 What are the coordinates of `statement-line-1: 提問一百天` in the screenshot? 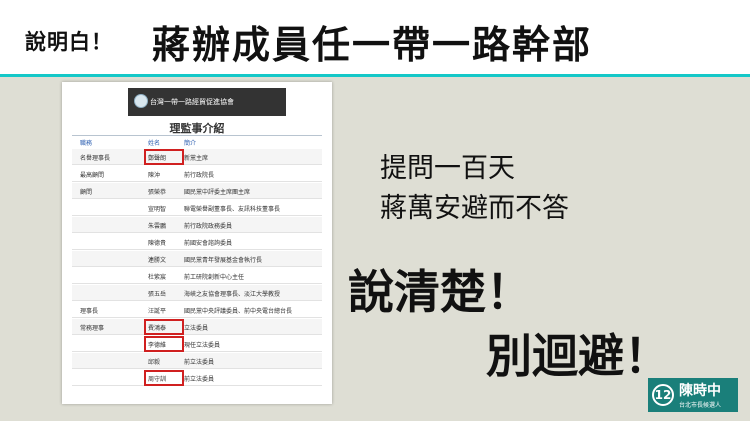 It's located at (447, 168).